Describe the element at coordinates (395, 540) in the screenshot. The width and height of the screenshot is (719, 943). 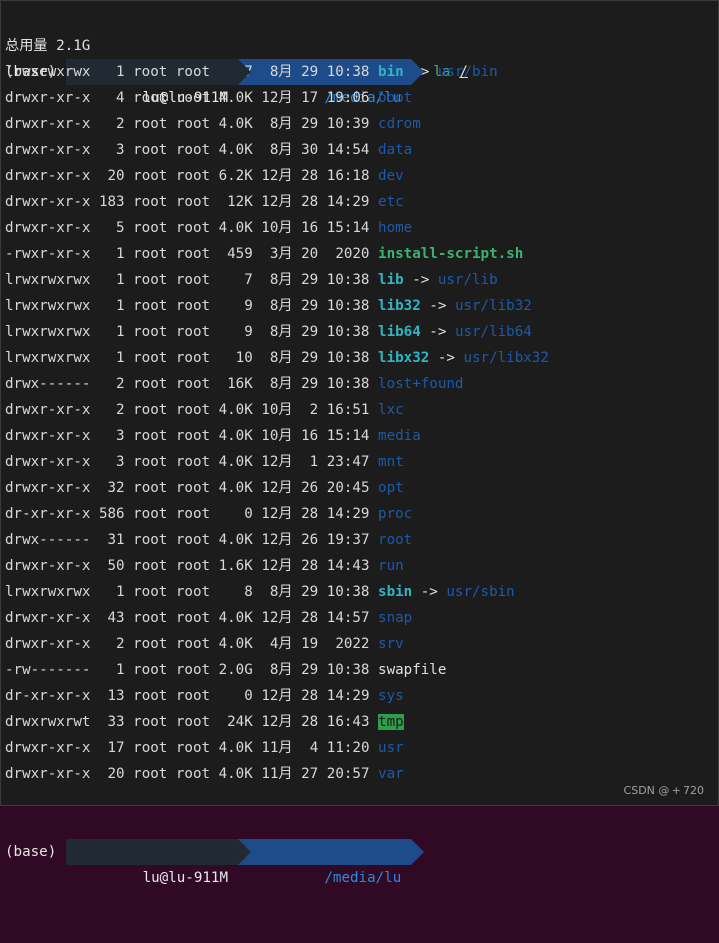
I see `file-name: root` at that location.